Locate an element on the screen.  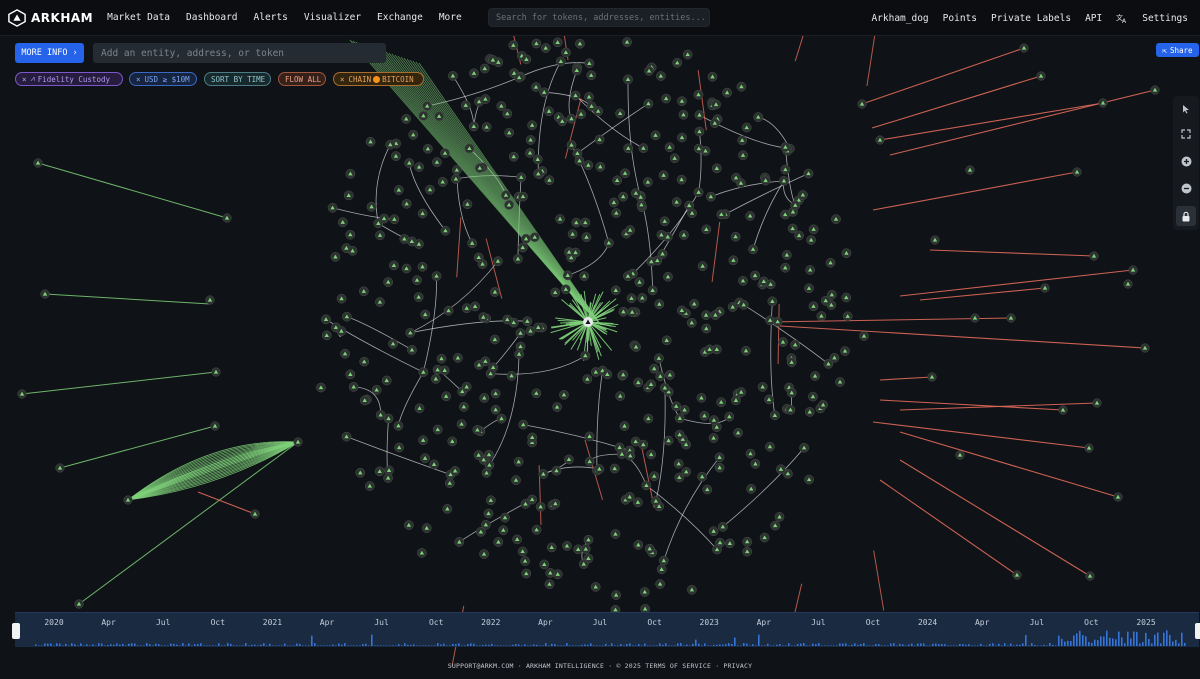
nav-settings: Settings is located at coordinates (1165, 18).